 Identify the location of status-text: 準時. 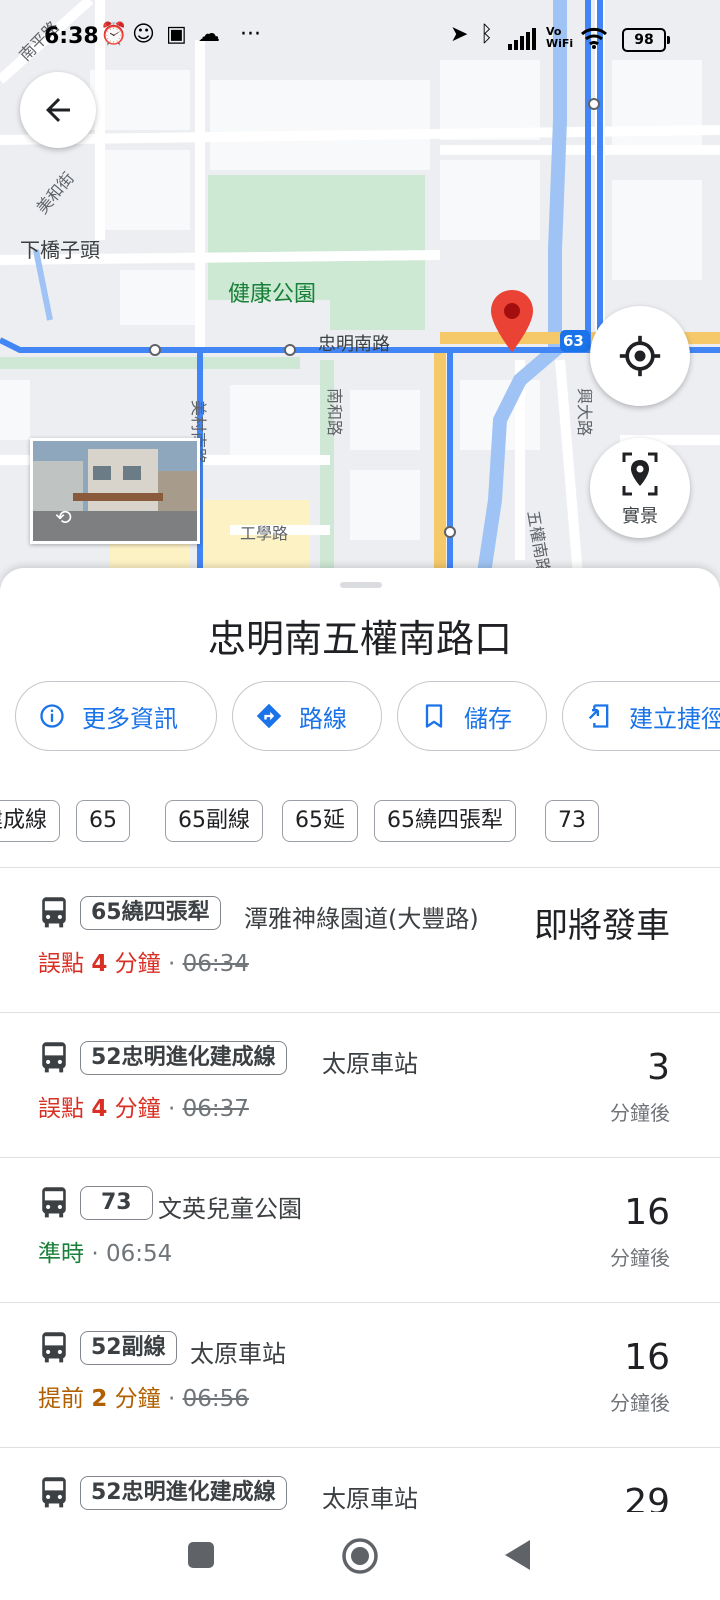
(61, 1254).